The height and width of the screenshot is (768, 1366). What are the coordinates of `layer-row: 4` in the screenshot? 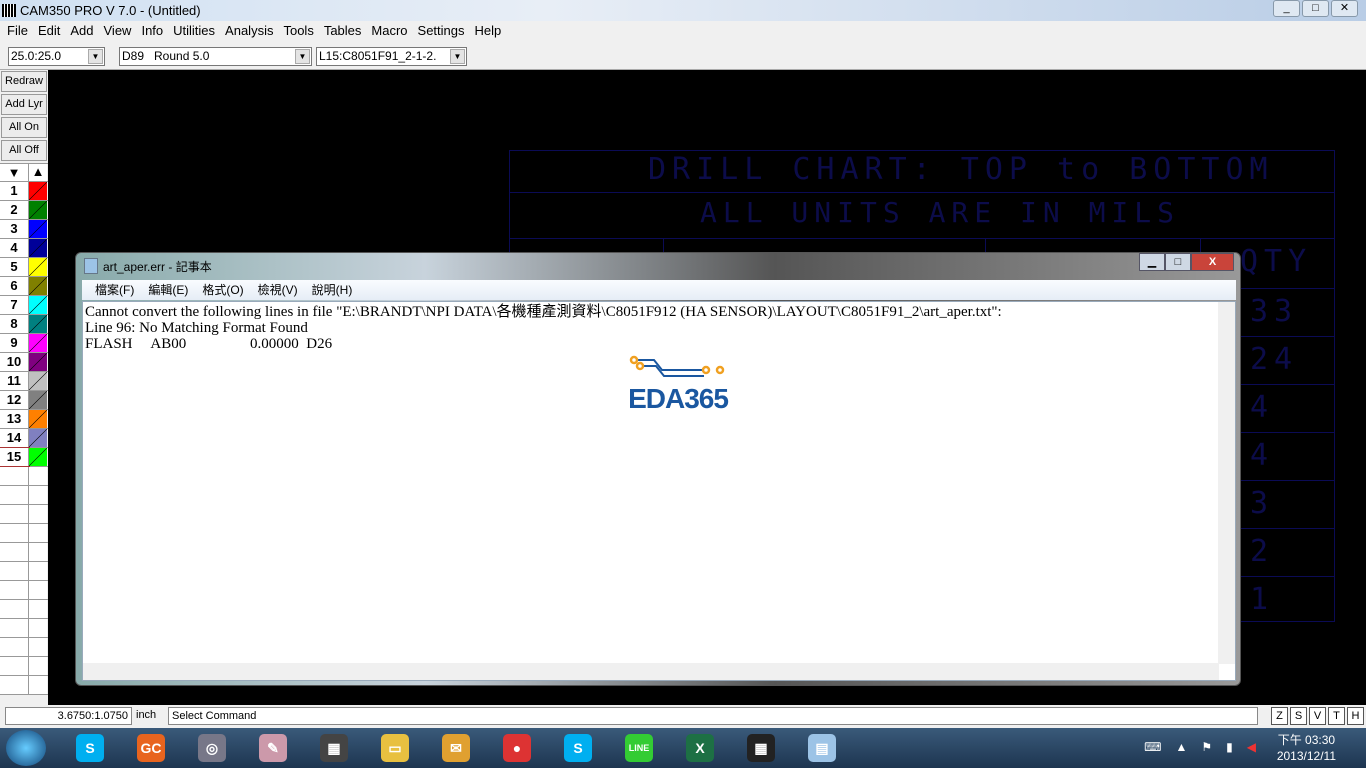 It's located at (24, 248).